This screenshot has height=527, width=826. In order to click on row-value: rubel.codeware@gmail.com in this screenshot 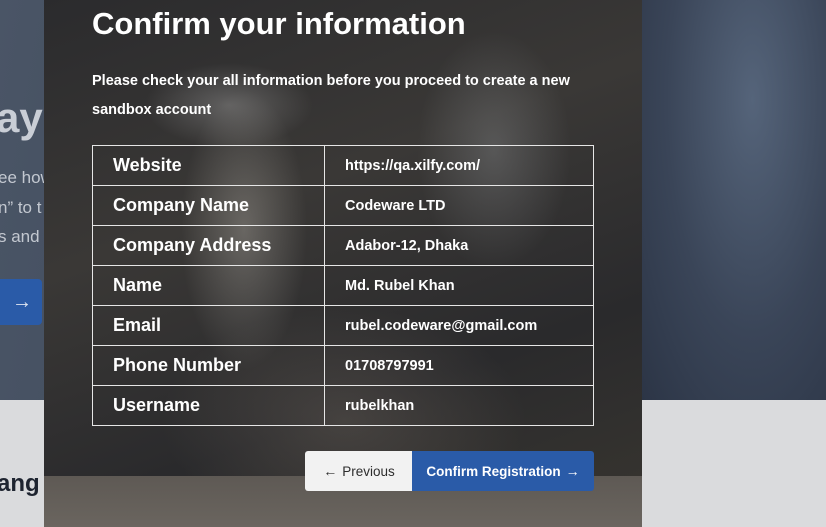, I will do `click(459, 325)`.